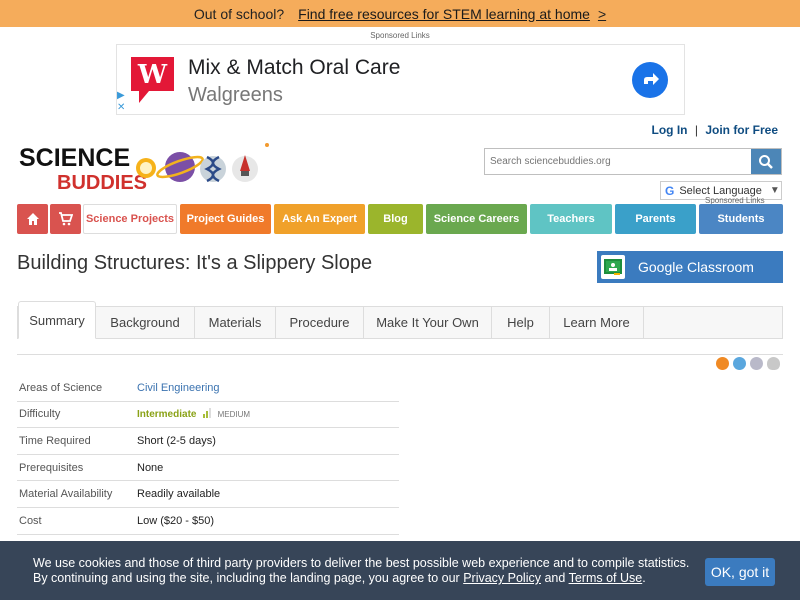 The height and width of the screenshot is (600, 800). Describe the element at coordinates (235, 95) in the screenshot. I see `ad-subtitle: Walgreens` at that location.